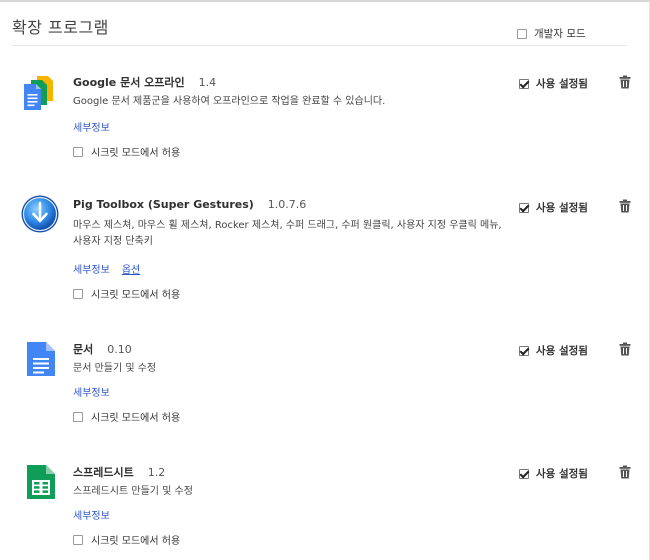 The width and height of the screenshot is (650, 560). Describe the element at coordinates (163, 204) in the screenshot. I see `extension-name: Pig Toolbox (Super Gestures)` at that location.